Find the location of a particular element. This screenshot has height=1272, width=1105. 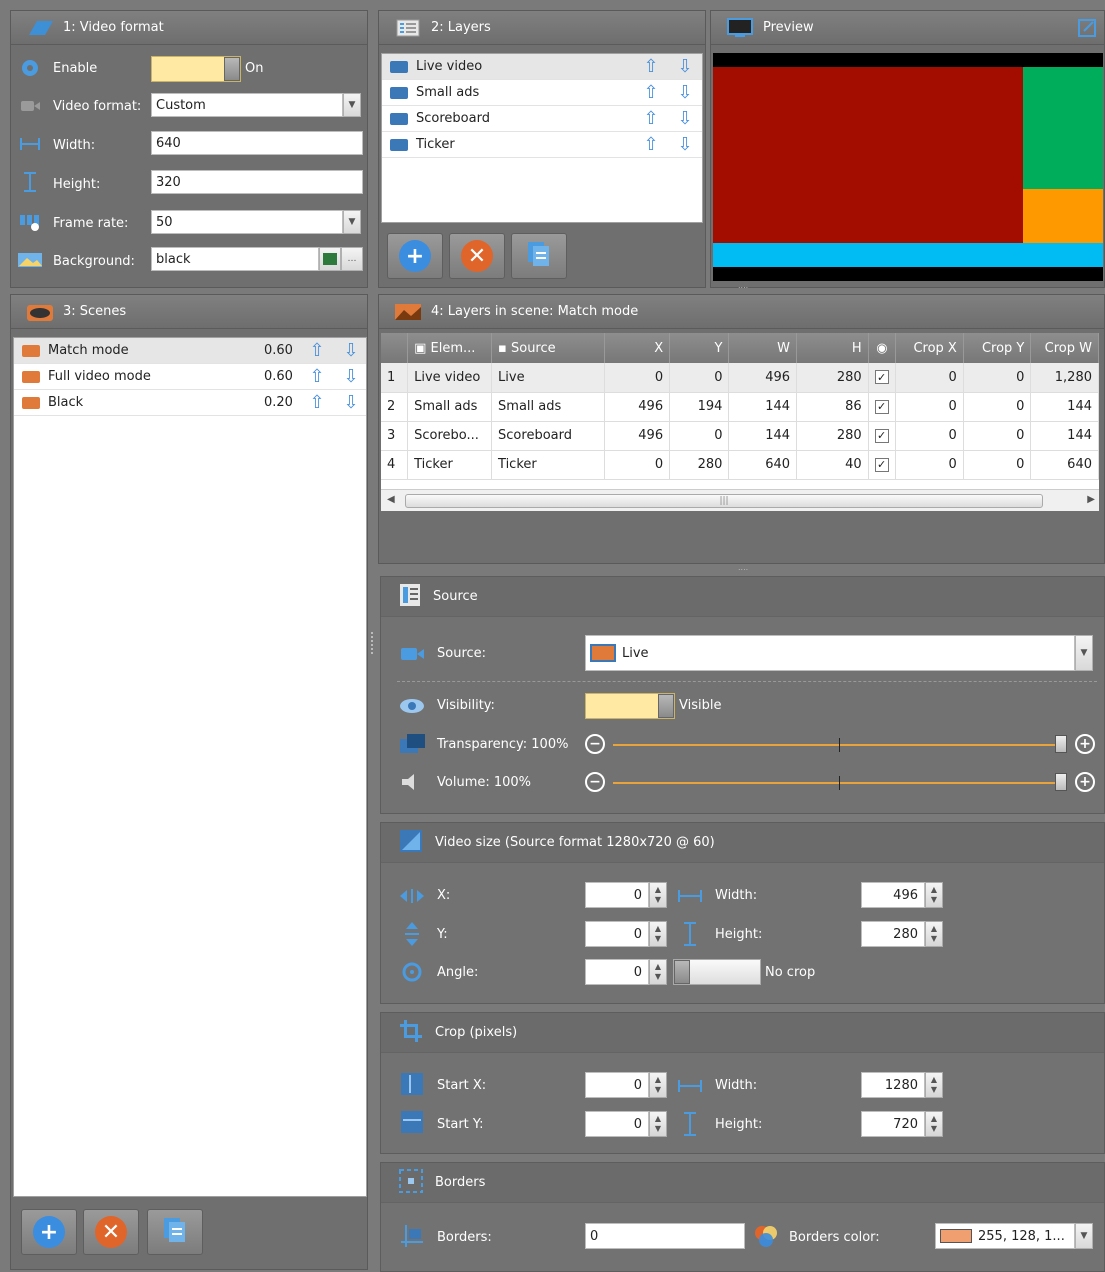

delete-layer-button: ✕ is located at coordinates (477, 256).